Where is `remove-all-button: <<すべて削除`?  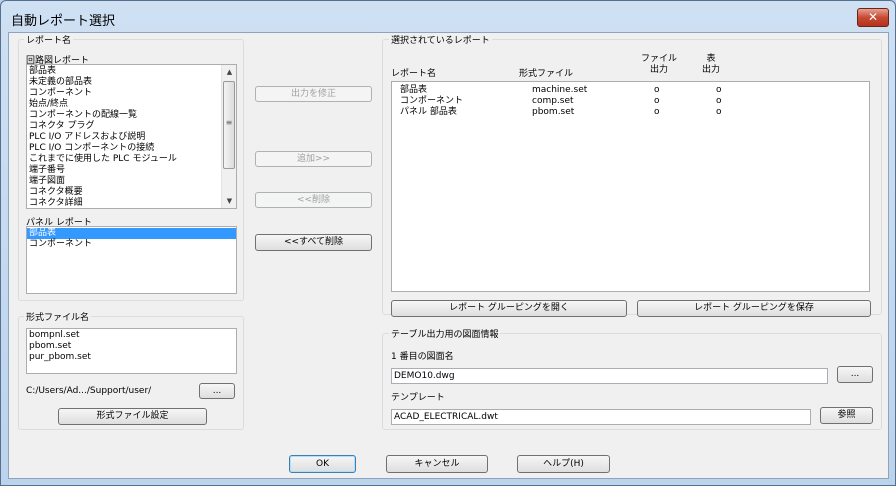
remove-all-button: <<すべて削除 is located at coordinates (313, 242).